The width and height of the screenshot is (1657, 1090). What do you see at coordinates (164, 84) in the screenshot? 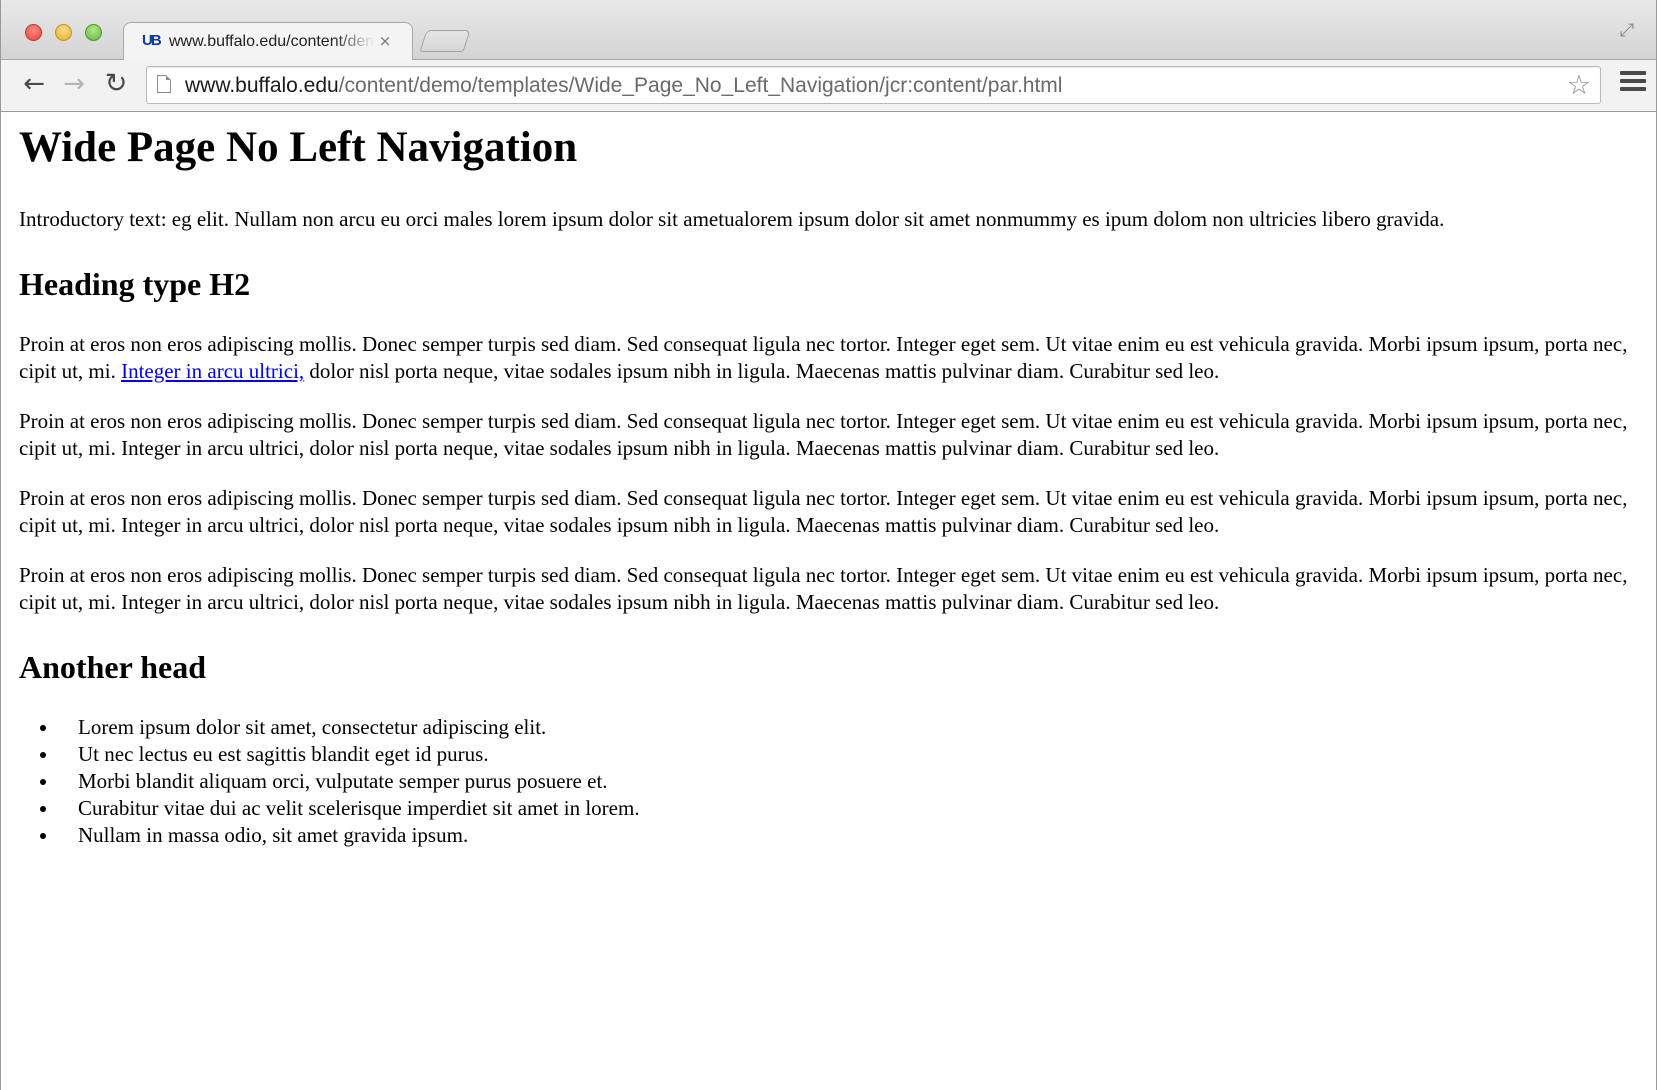
I see `page-icon` at bounding box center [164, 84].